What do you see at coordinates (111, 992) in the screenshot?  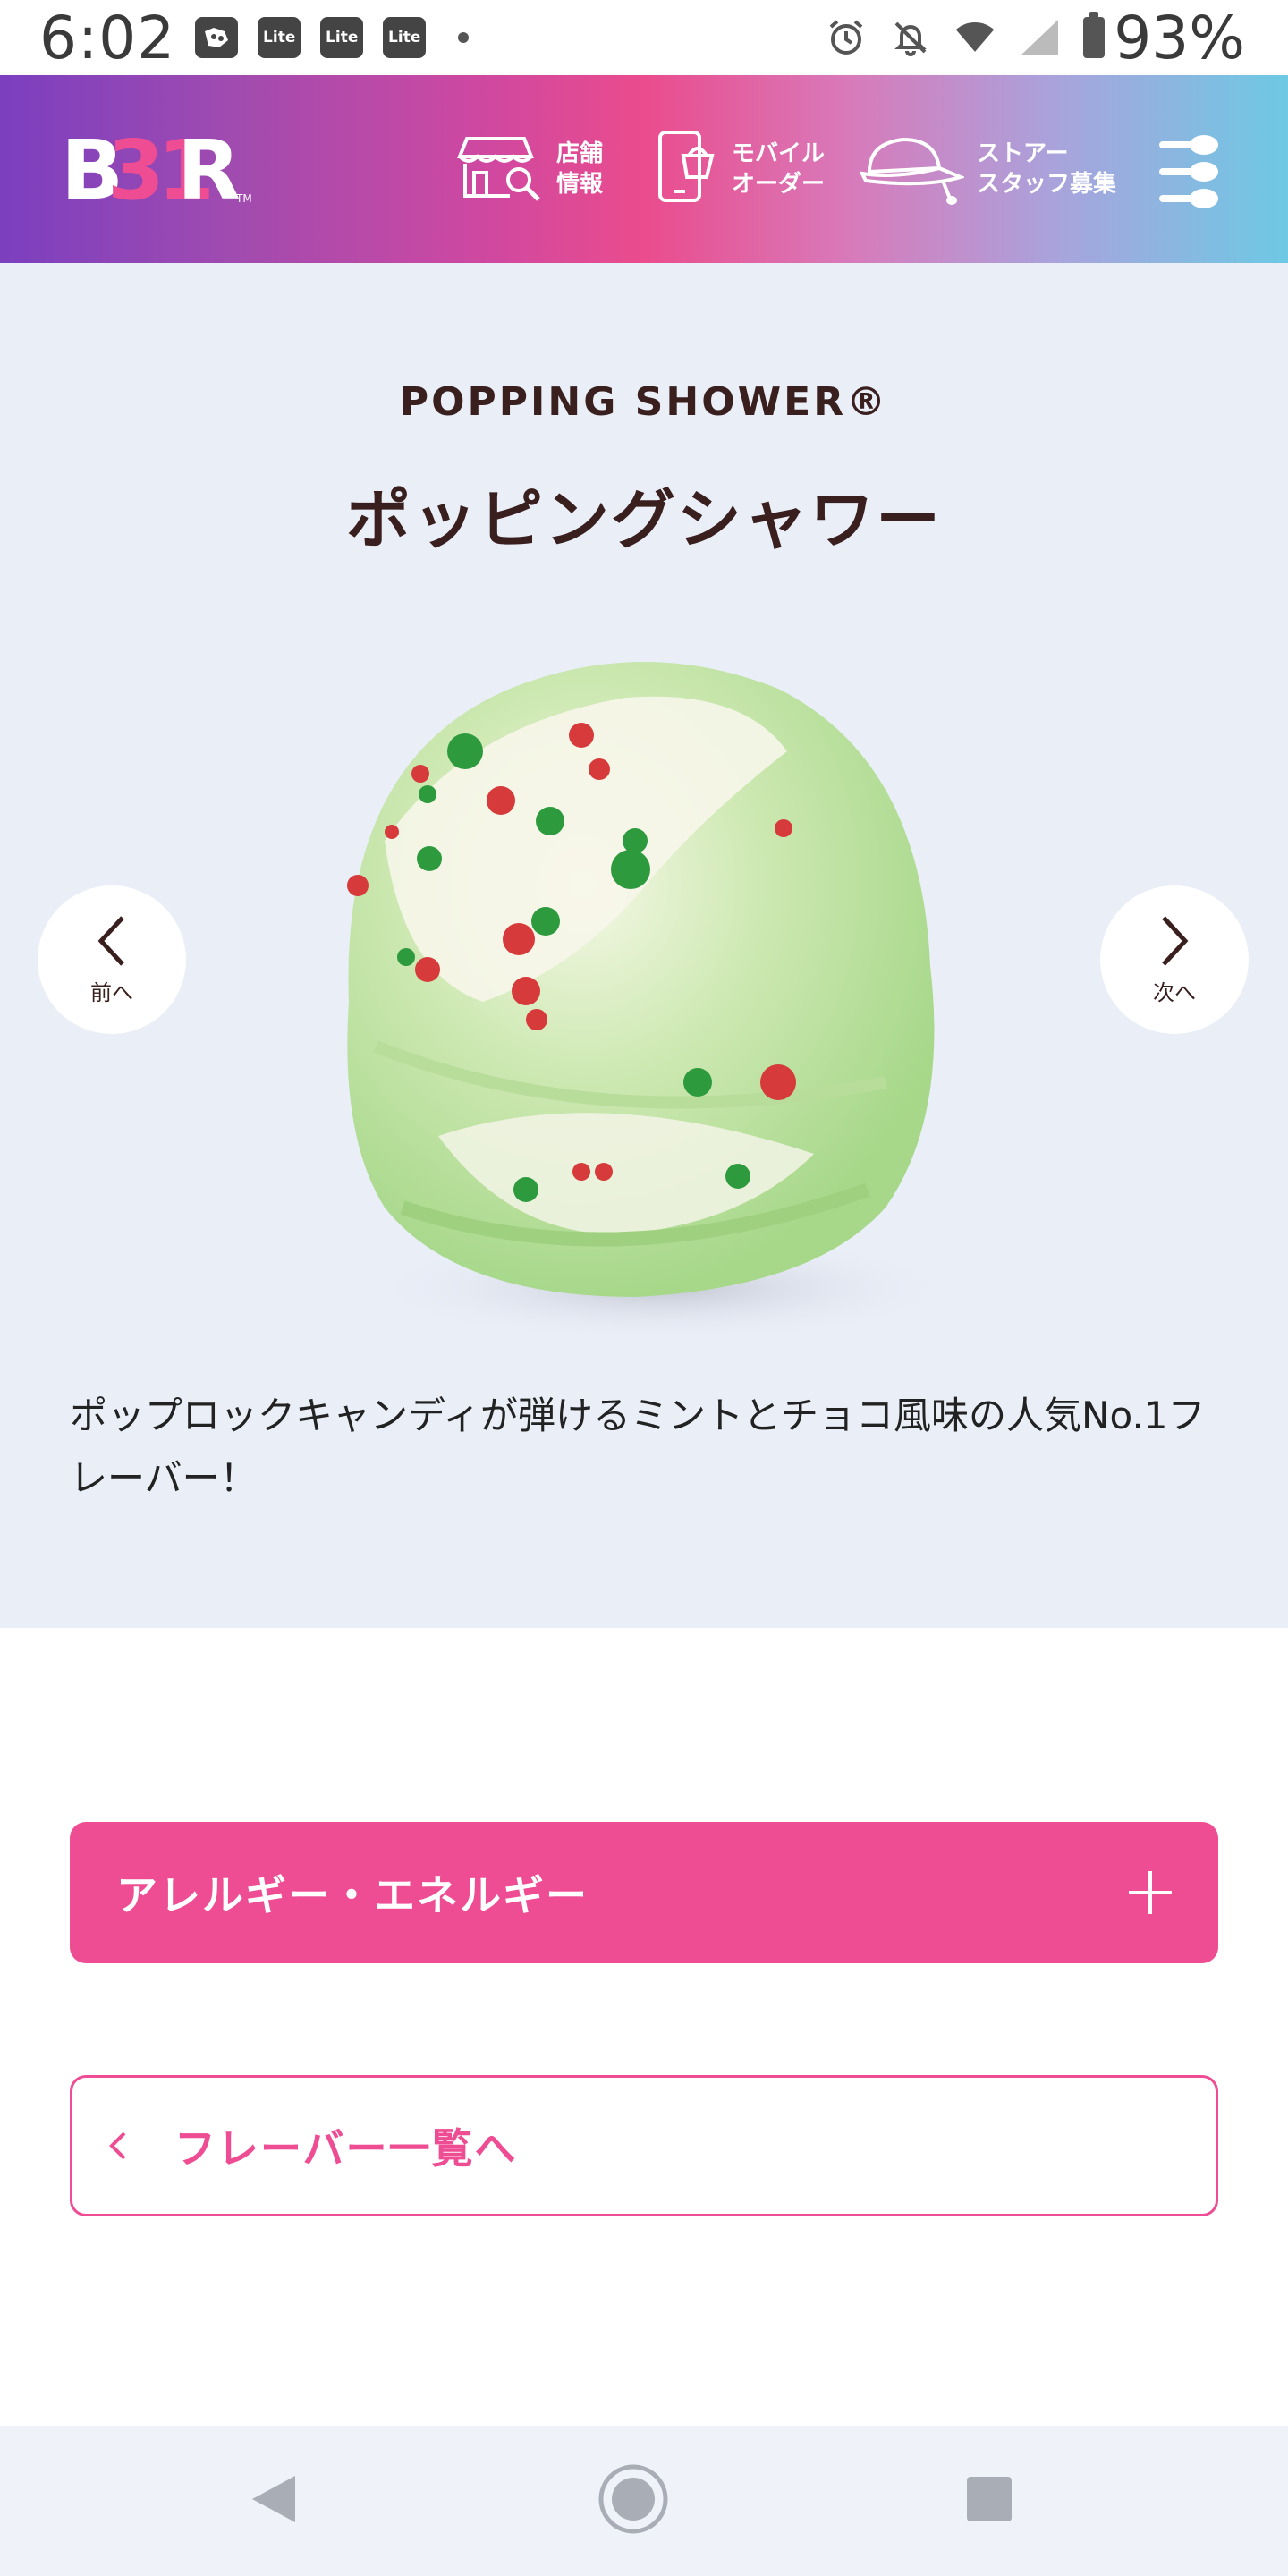 I see `prev-label: 前へ` at bounding box center [111, 992].